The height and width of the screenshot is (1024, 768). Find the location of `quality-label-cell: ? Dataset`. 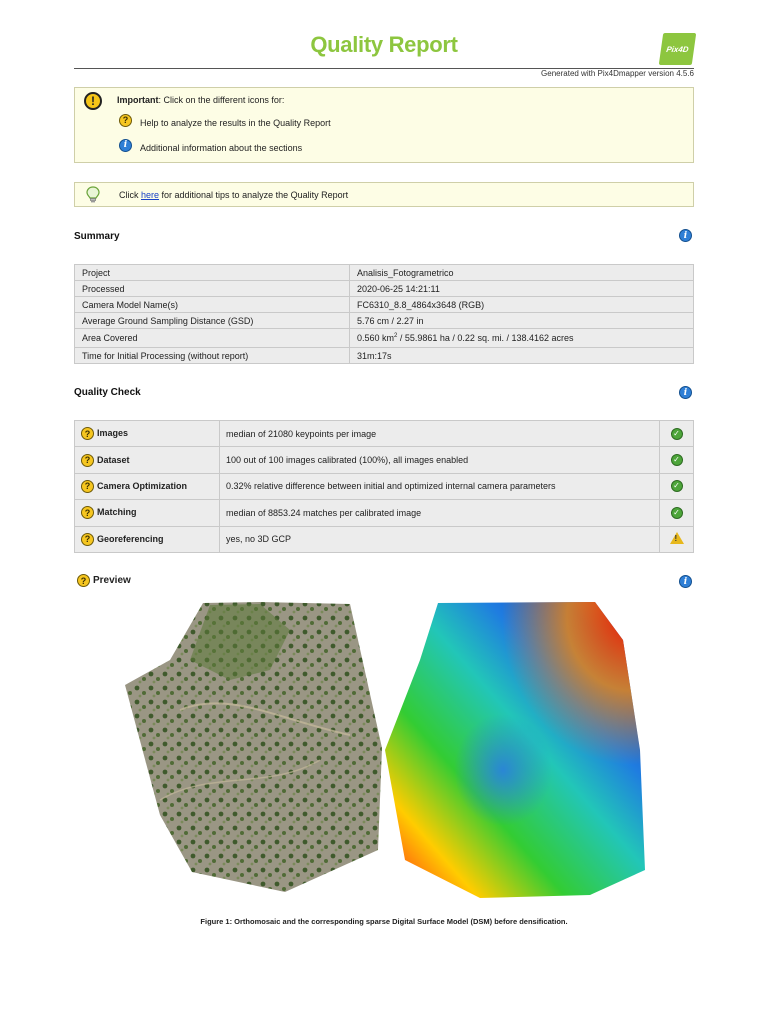

quality-label-cell: ? Dataset is located at coordinates (147, 460).